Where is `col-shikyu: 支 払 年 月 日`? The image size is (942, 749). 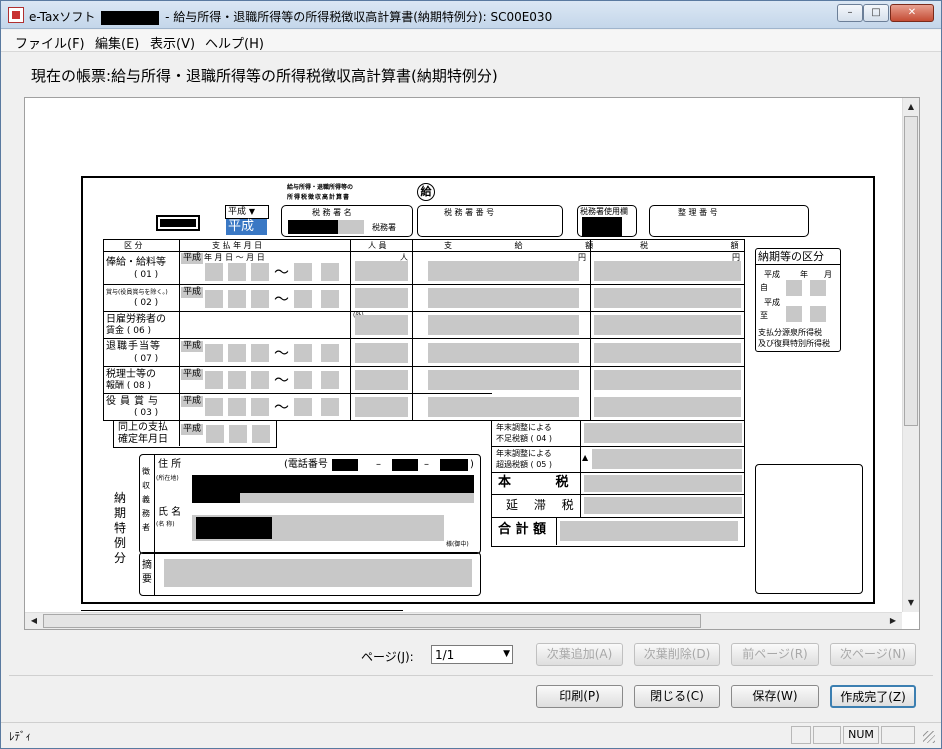
col-shikyu: 支 払 年 月 日 is located at coordinates (237, 245).